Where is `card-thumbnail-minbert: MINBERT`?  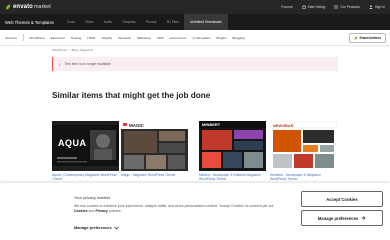 card-thumbnail-minbert: MINBERT is located at coordinates (232, 146).